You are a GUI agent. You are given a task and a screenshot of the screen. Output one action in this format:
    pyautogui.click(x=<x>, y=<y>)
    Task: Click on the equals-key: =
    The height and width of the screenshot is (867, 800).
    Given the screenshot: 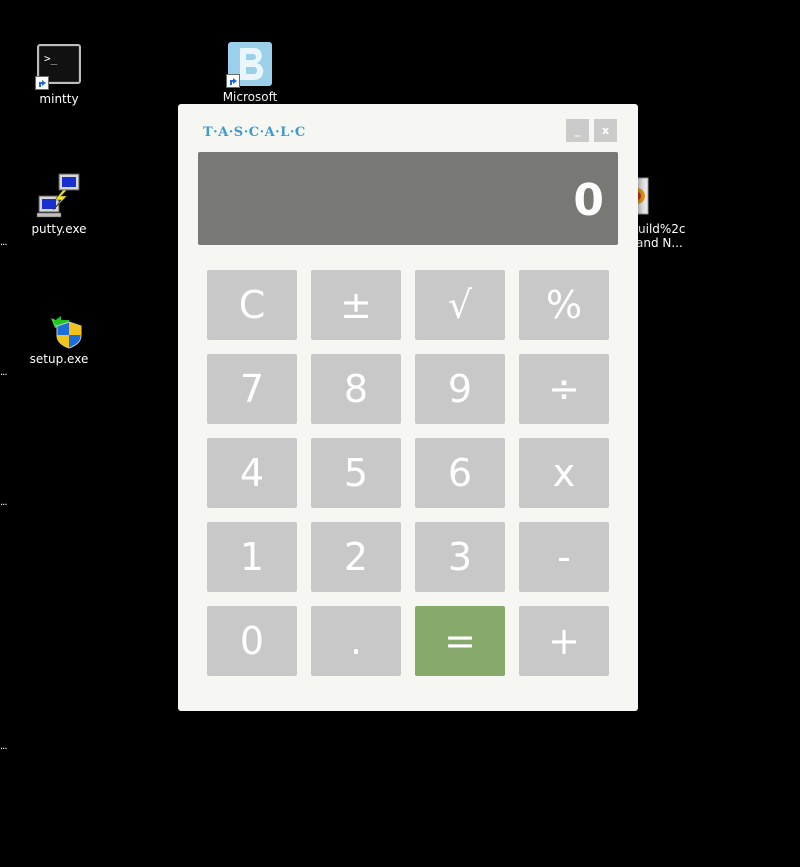 What is the action you would take?
    pyautogui.click(x=460, y=641)
    